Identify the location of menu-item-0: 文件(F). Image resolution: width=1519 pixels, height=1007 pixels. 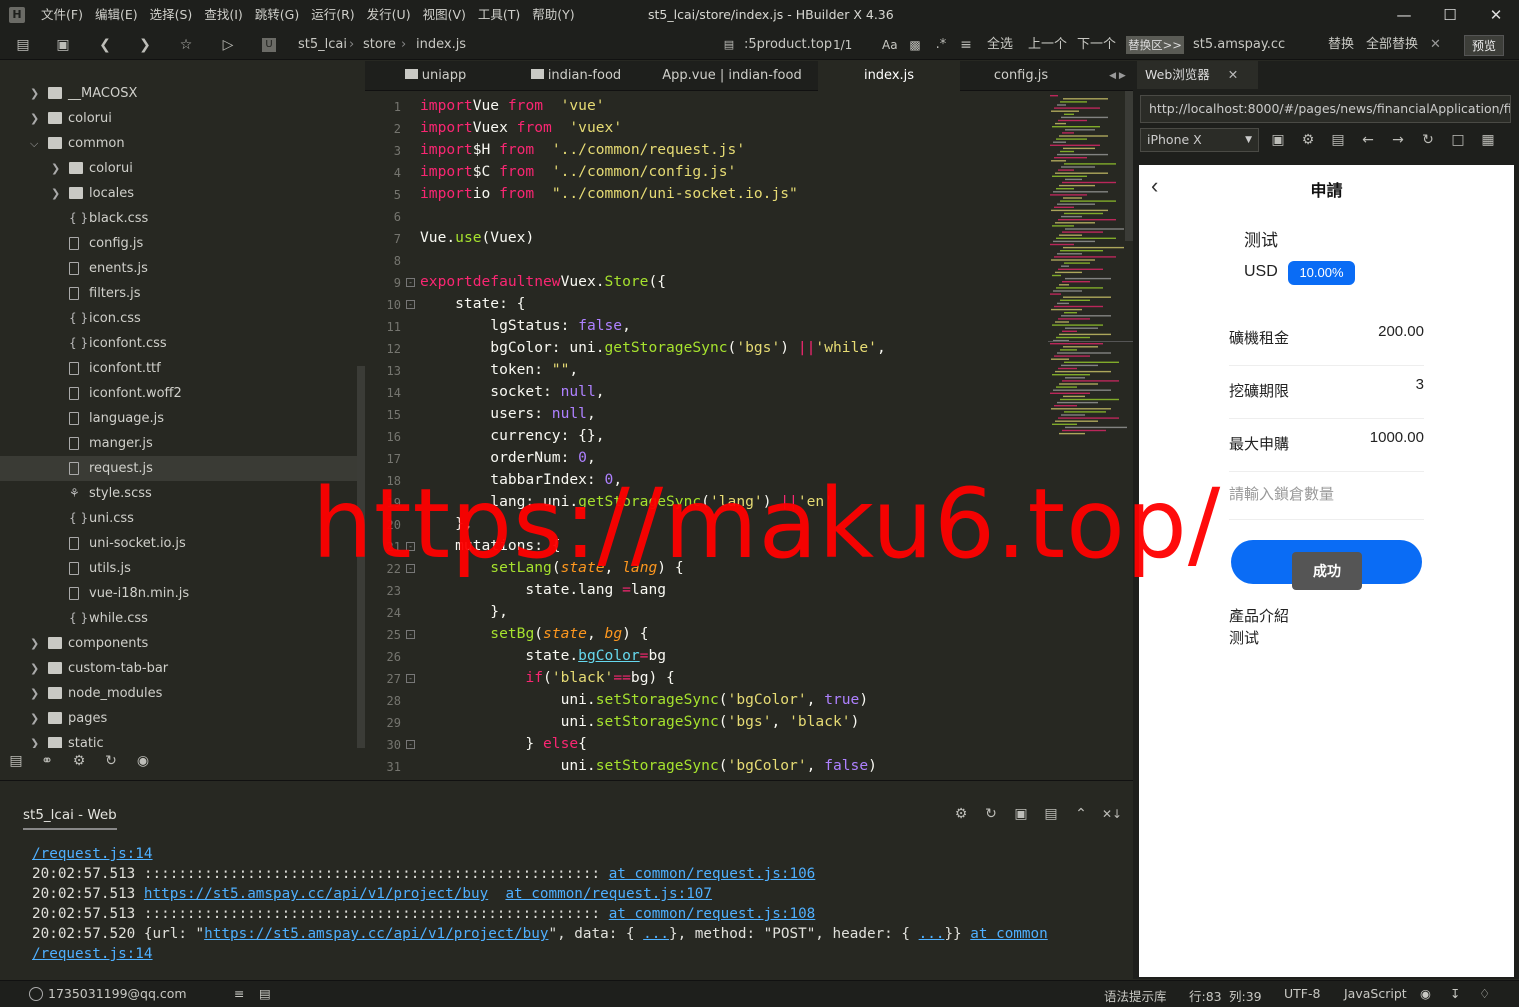
(62, 15).